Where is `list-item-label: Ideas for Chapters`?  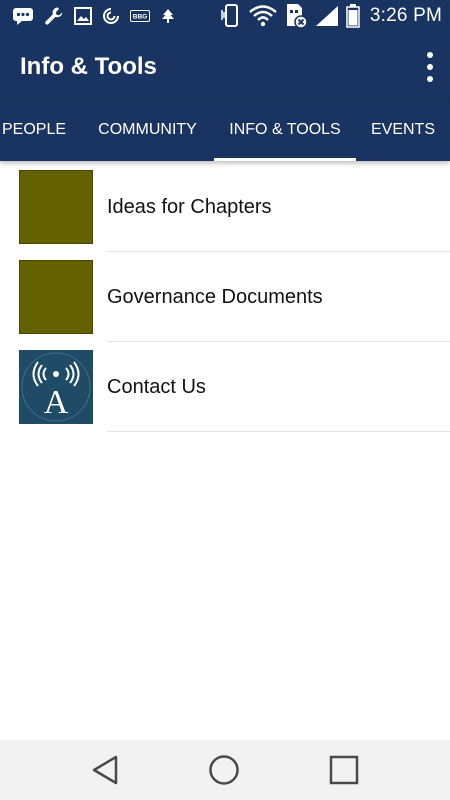 list-item-label: Ideas for Chapters is located at coordinates (189, 207).